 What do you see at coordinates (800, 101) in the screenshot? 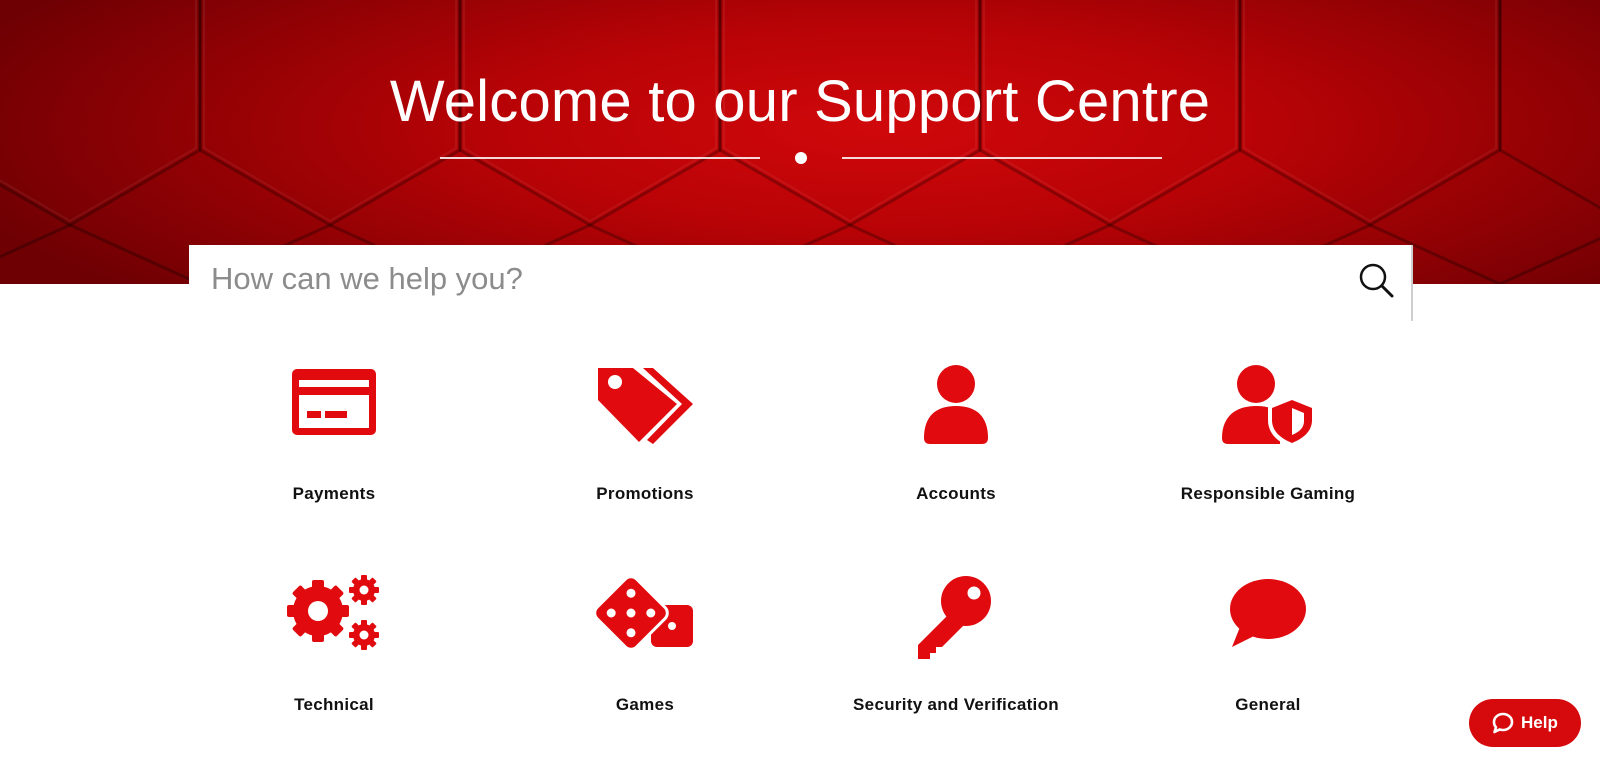
I see `page-title: Welcome to our Support Centre` at bounding box center [800, 101].